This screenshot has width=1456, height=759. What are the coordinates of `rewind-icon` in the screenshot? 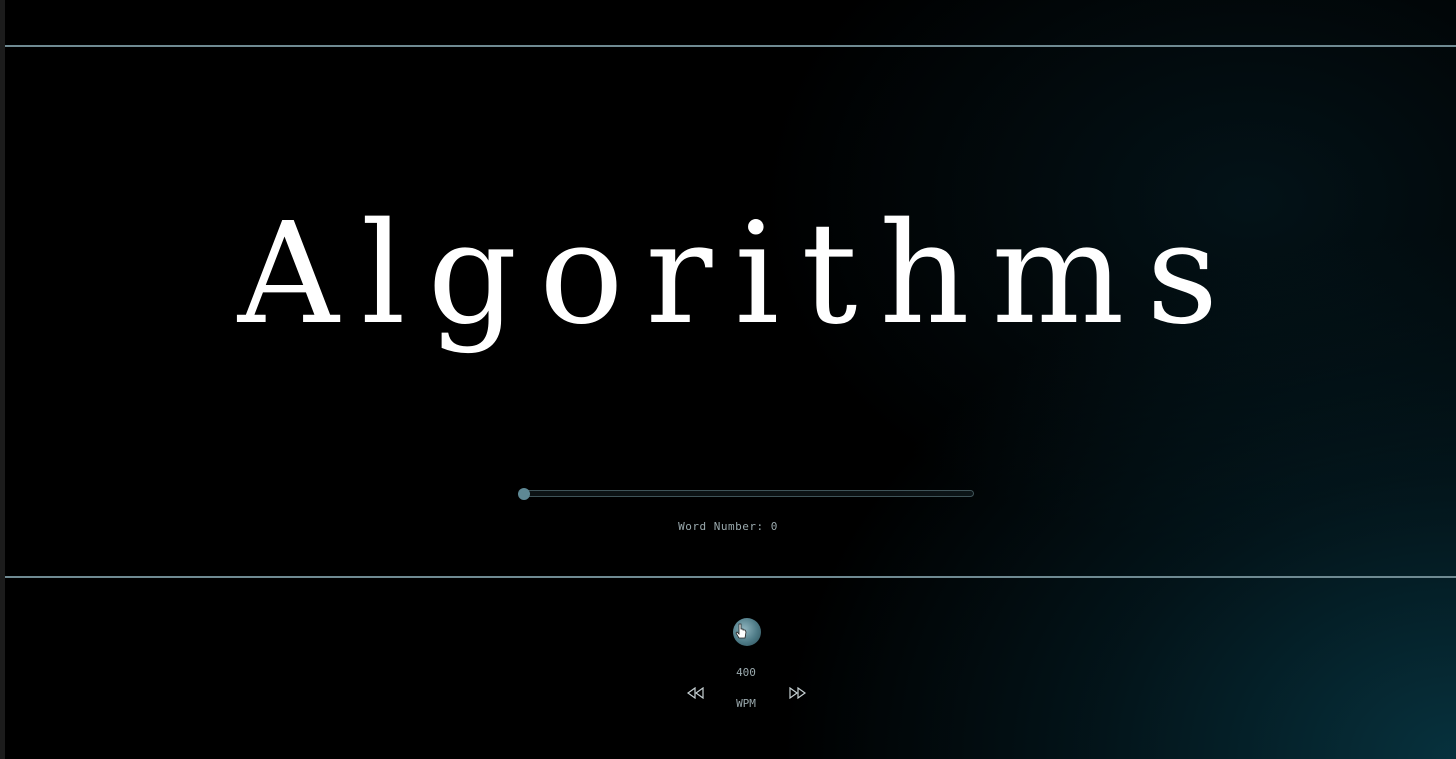 It's located at (695, 693).